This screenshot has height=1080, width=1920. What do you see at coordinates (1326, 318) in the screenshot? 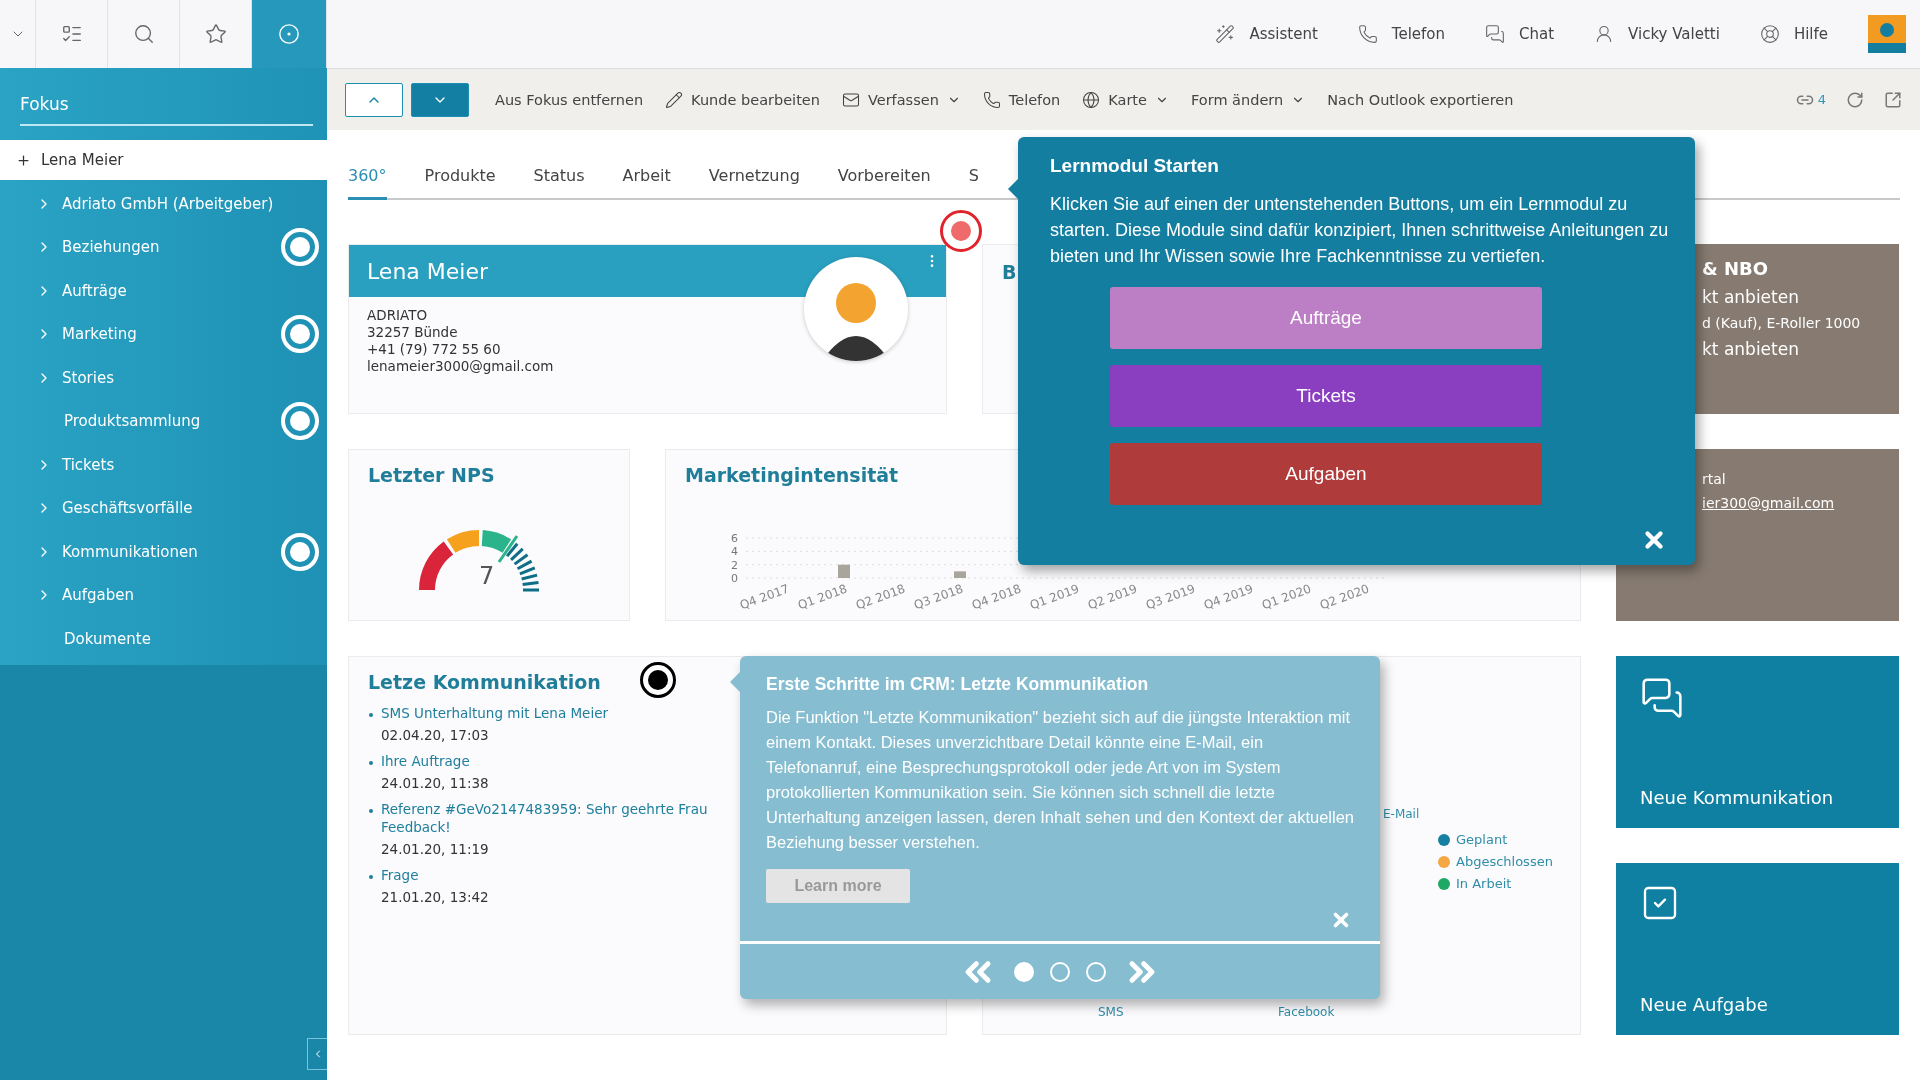
I see `module-button: Aufträge` at bounding box center [1326, 318].